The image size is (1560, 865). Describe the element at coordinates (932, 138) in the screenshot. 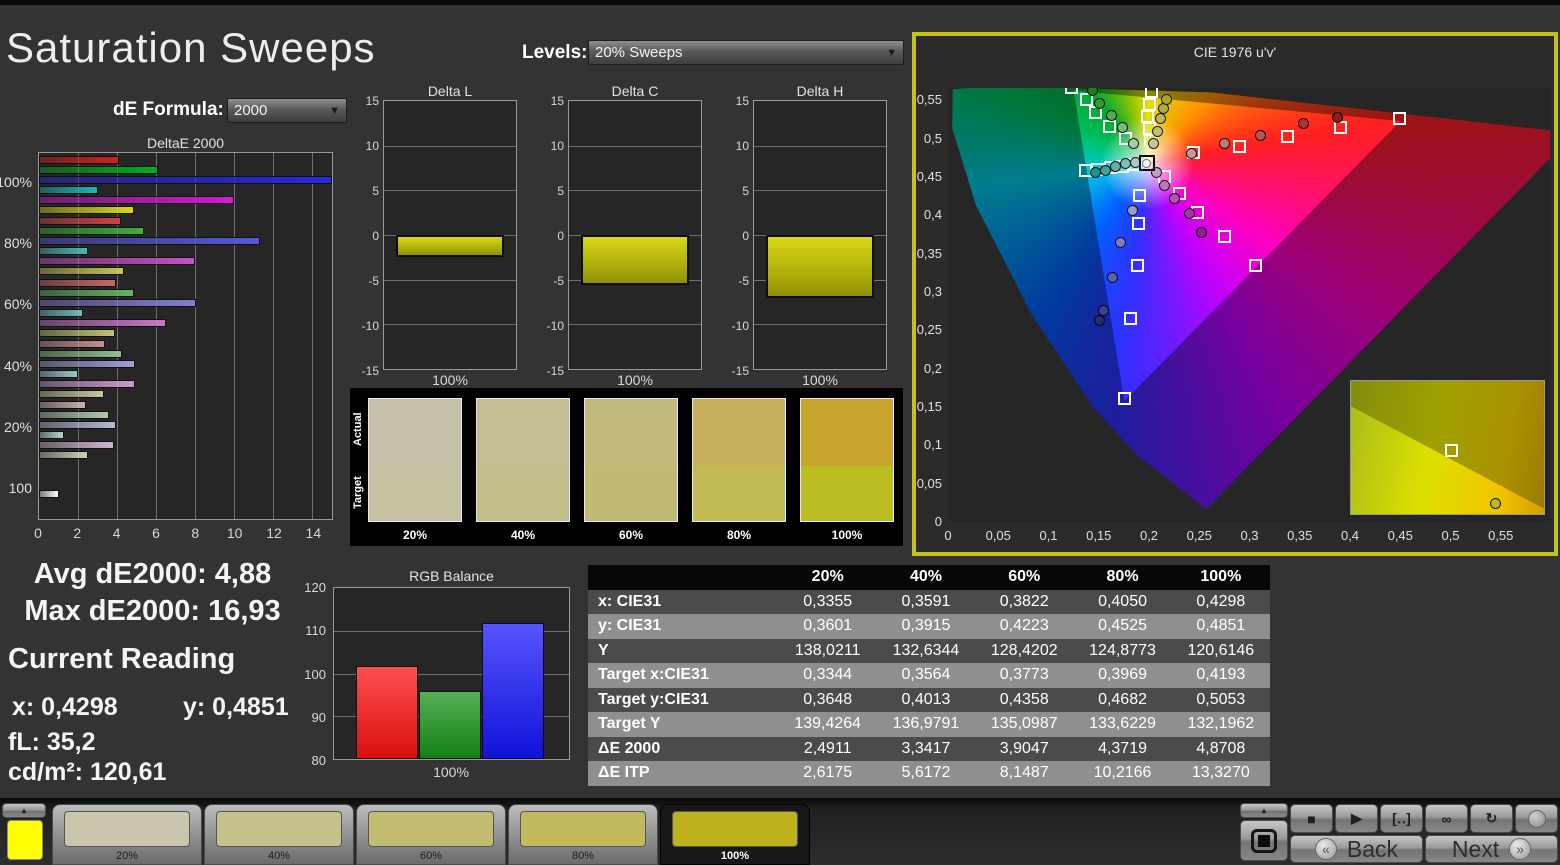

I see `y-tick-label: 0,5` at that location.